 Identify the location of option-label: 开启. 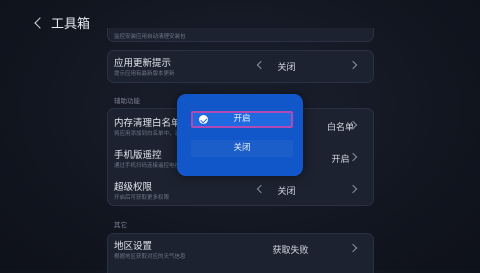
(242, 119).